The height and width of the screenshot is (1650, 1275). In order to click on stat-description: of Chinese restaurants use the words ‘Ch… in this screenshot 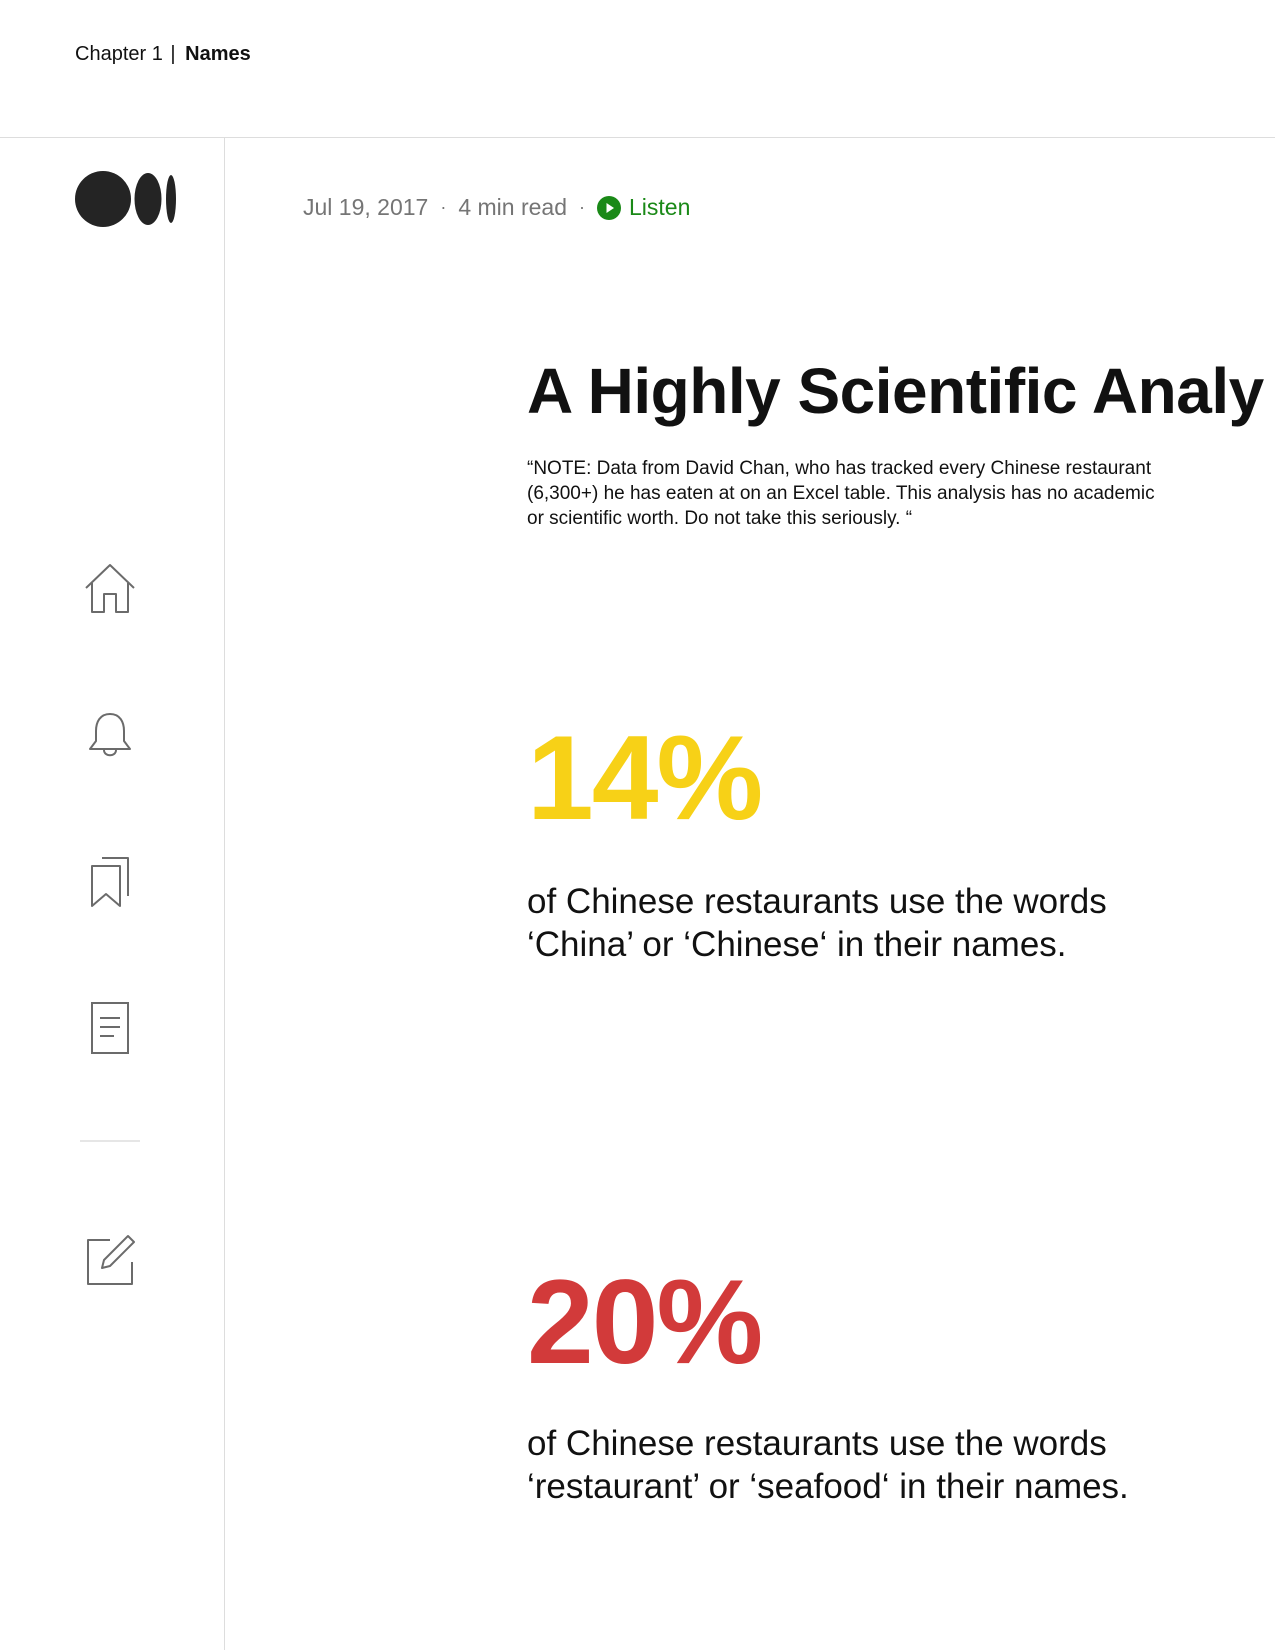, I will do `click(817, 923)`.